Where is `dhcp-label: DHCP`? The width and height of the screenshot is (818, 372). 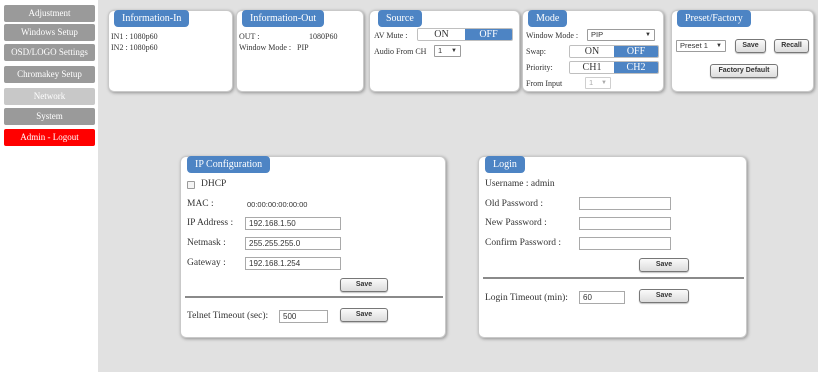
dhcp-label: DHCP is located at coordinates (214, 184).